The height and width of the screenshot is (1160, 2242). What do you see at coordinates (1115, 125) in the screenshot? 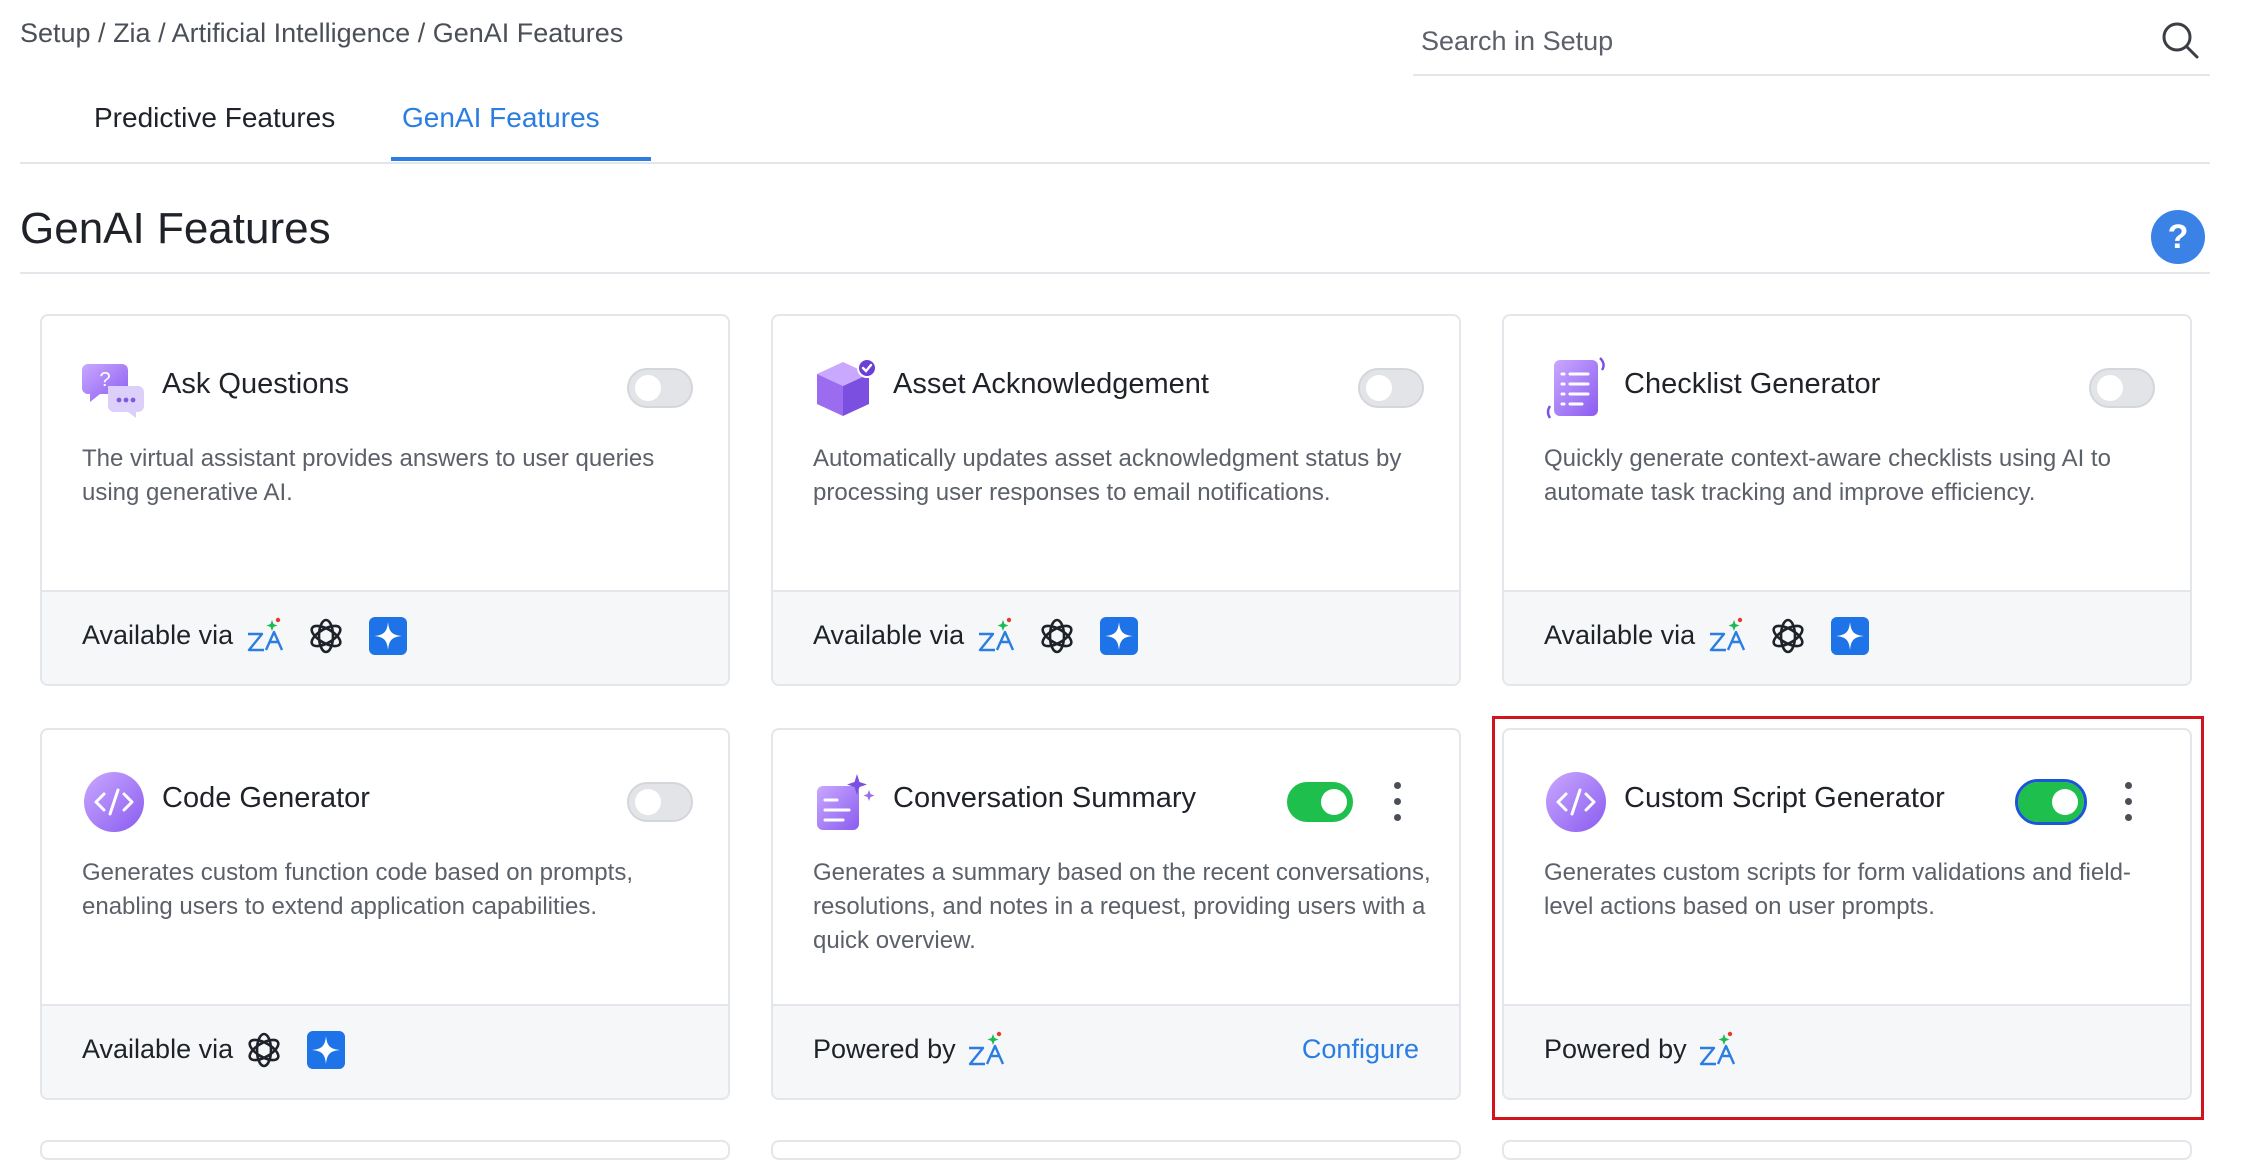
I see `tab-bar: Predictive Features GenAI Features` at bounding box center [1115, 125].